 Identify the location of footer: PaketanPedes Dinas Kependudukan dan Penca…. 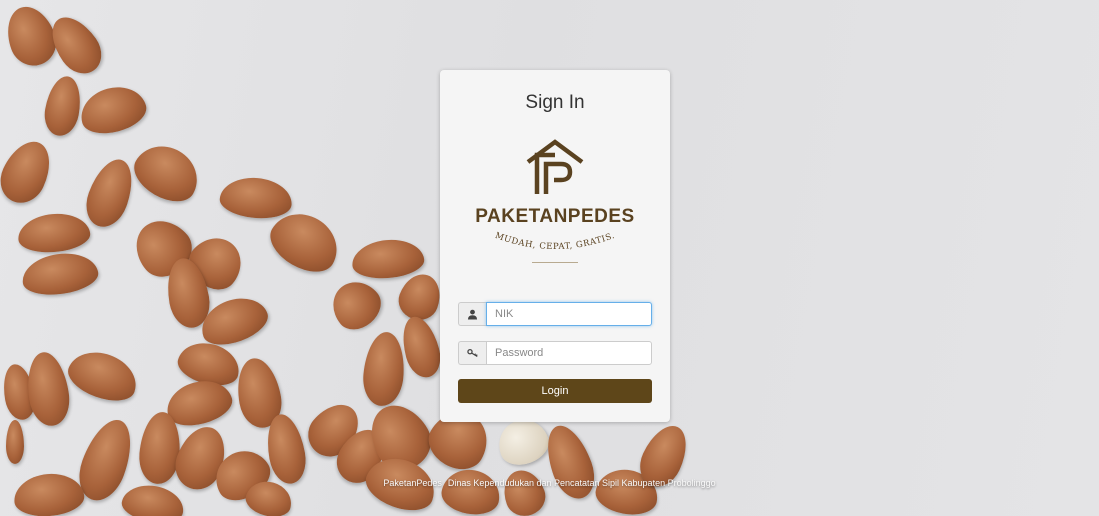
(549, 483).